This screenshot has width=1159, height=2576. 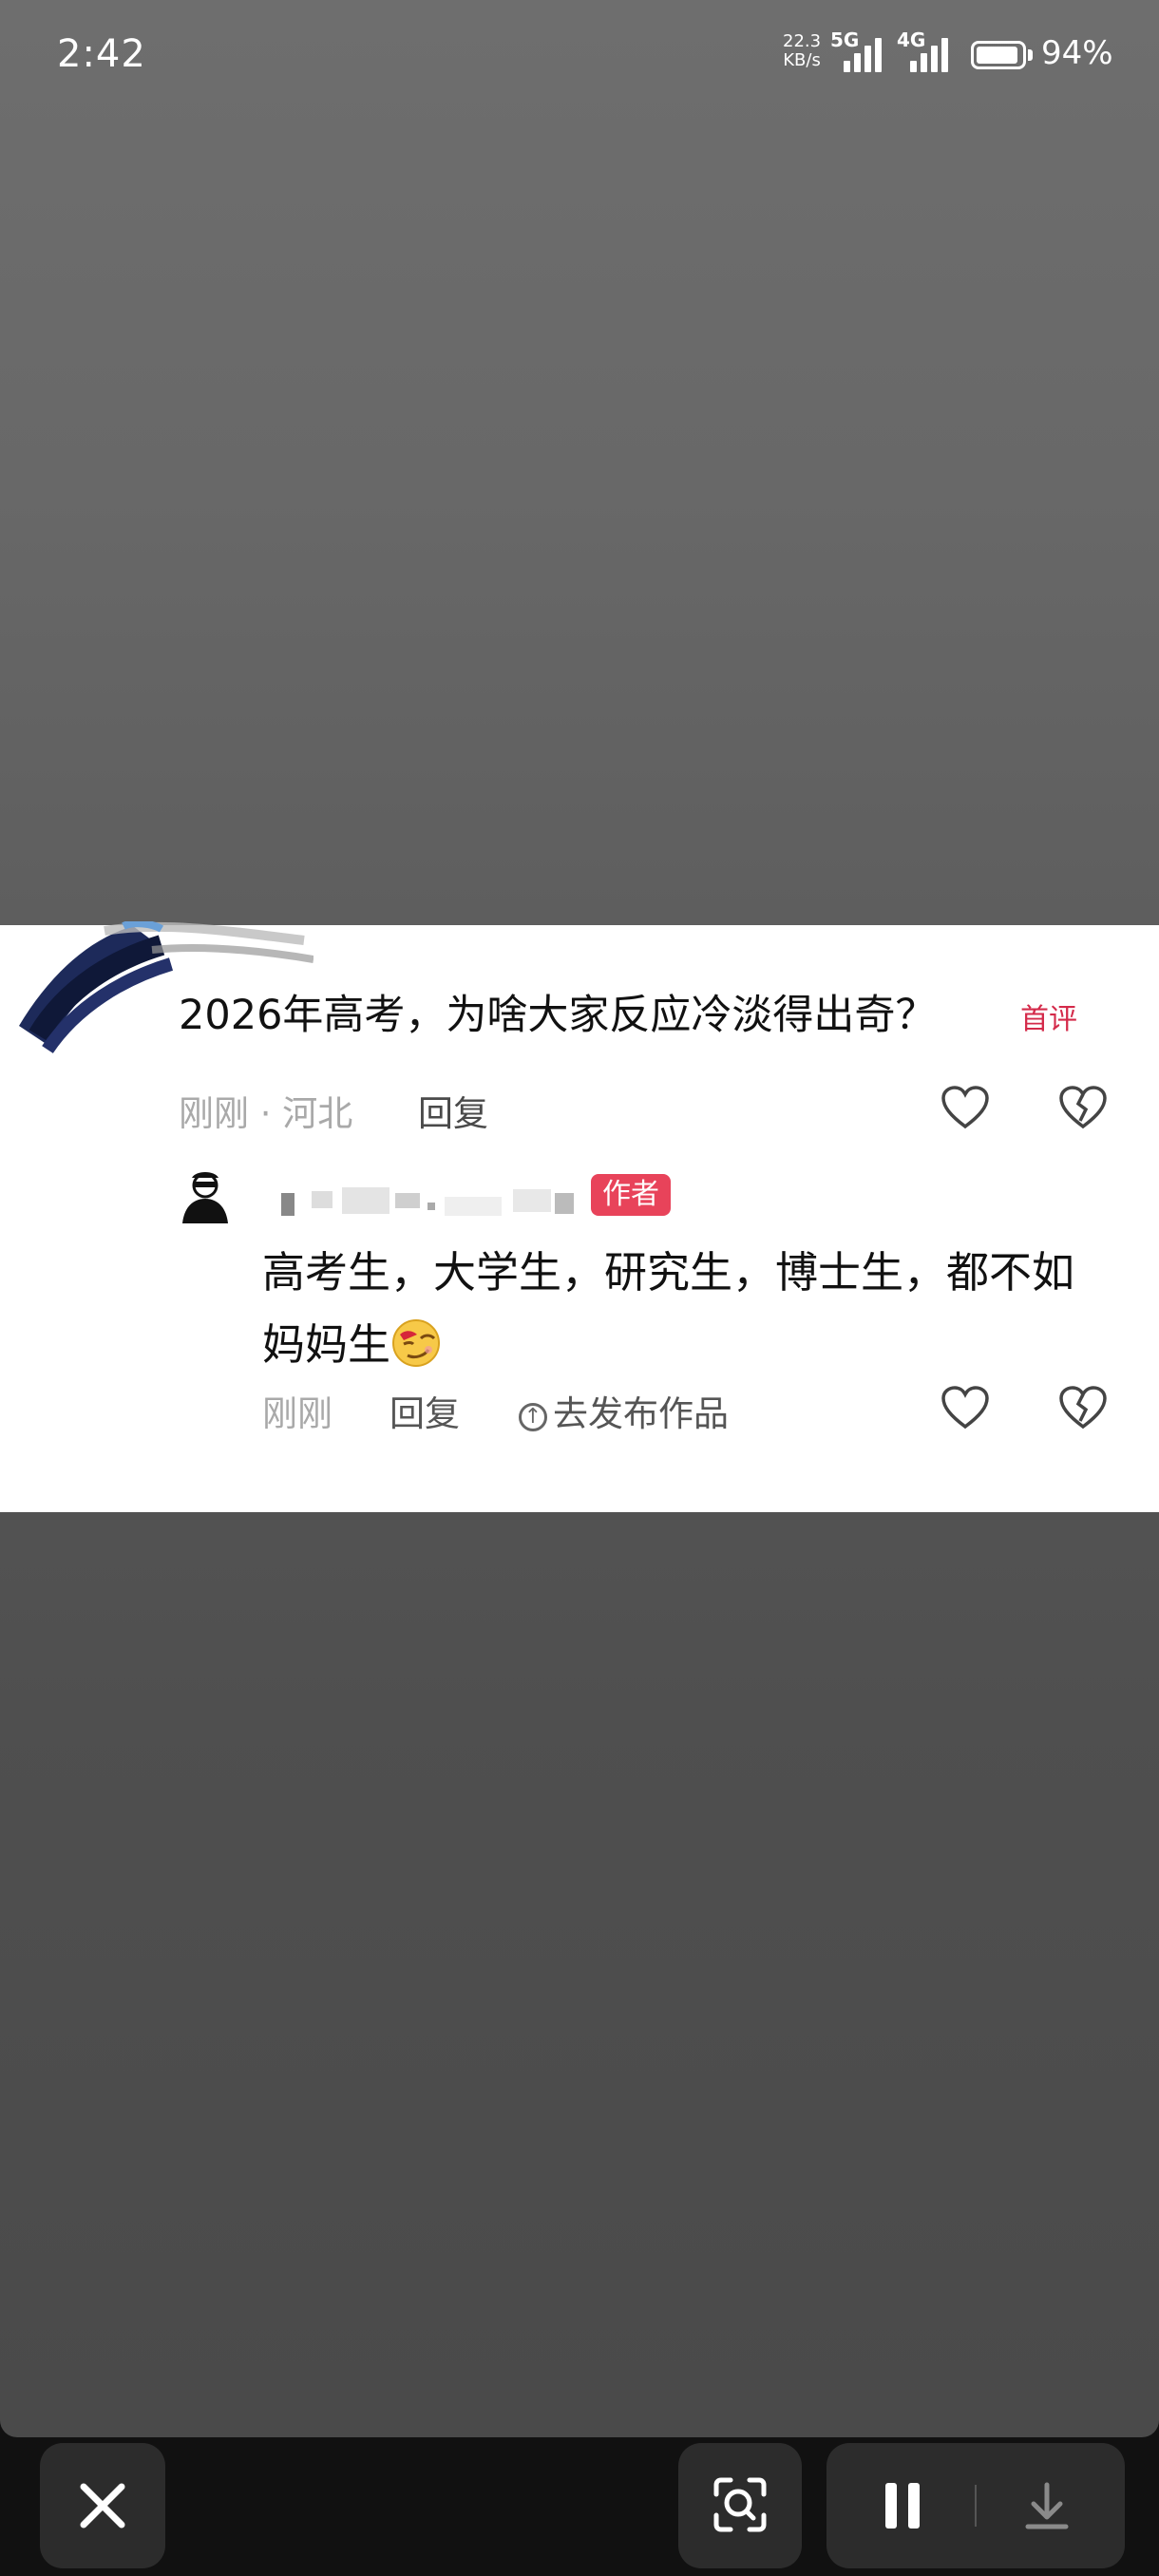 What do you see at coordinates (1030, 55) in the screenshot?
I see `battery-tip` at bounding box center [1030, 55].